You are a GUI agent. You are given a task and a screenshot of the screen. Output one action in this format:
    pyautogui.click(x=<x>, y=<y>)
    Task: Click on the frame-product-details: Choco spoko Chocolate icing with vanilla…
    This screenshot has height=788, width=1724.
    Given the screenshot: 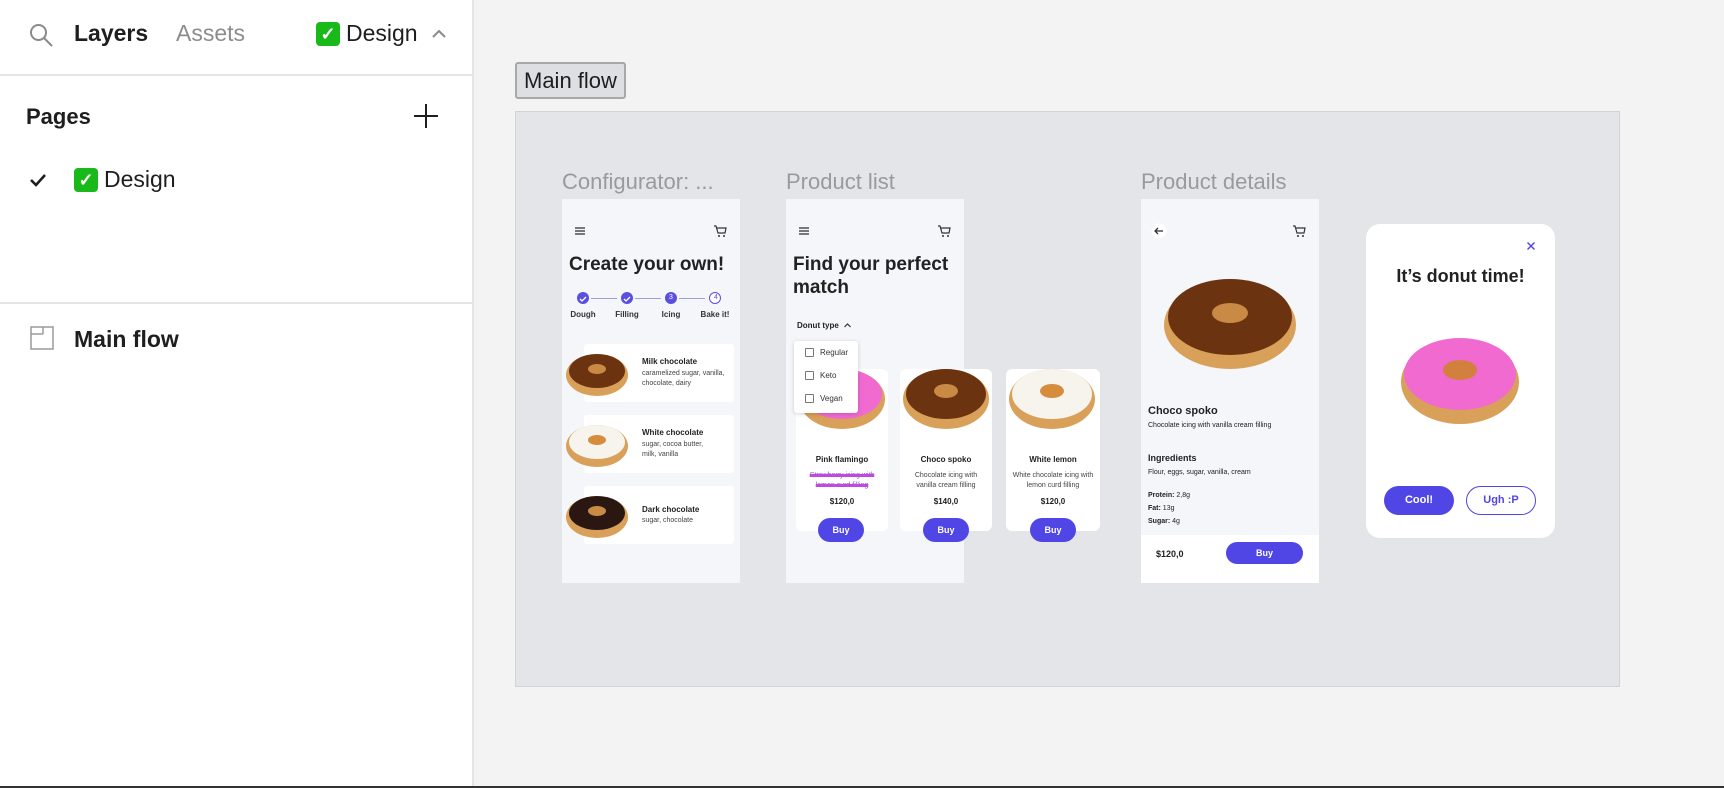 What is the action you would take?
    pyautogui.click(x=1230, y=391)
    